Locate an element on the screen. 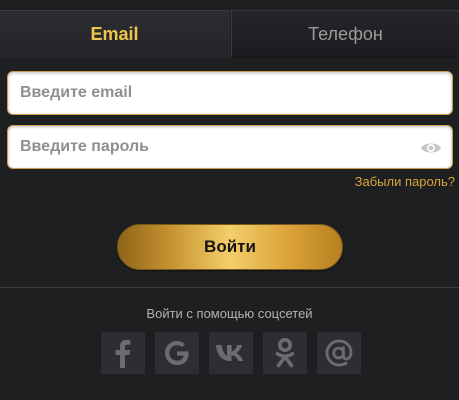 This screenshot has width=459, height=400. odnoklassniki-icon is located at coordinates (285, 353).